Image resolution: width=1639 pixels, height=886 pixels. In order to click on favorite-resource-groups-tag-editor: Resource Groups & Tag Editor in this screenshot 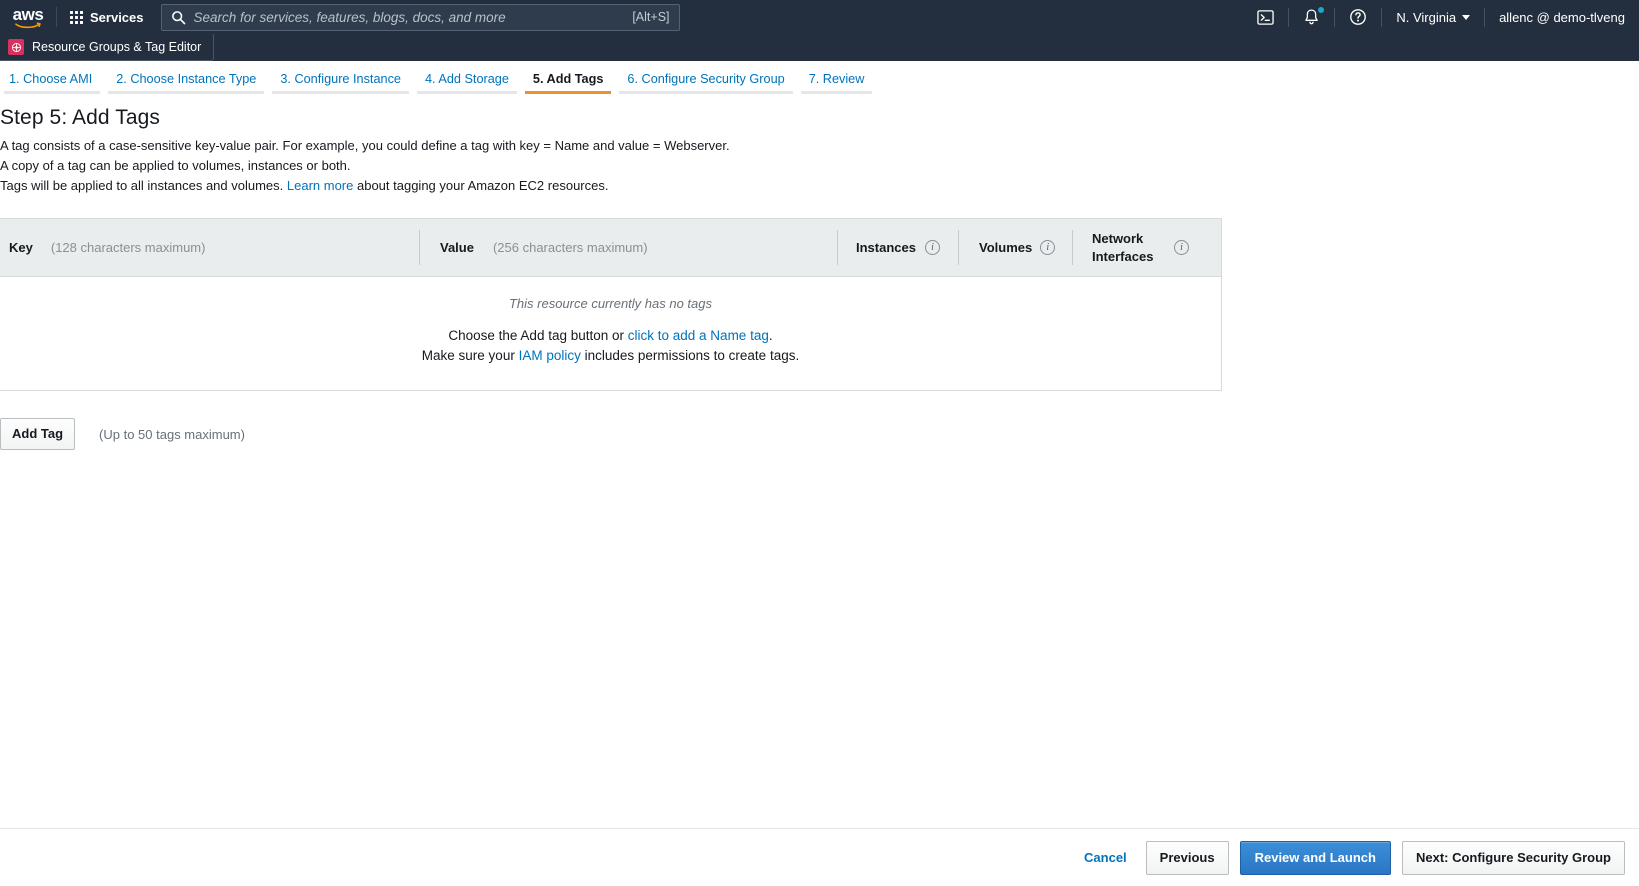, I will do `click(107, 47)`.